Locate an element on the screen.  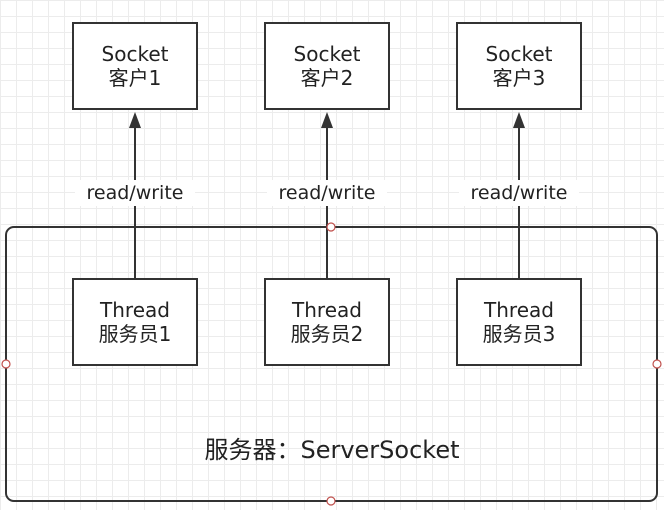
client-box-3: Socket 客户3 is located at coordinates (519, 66).